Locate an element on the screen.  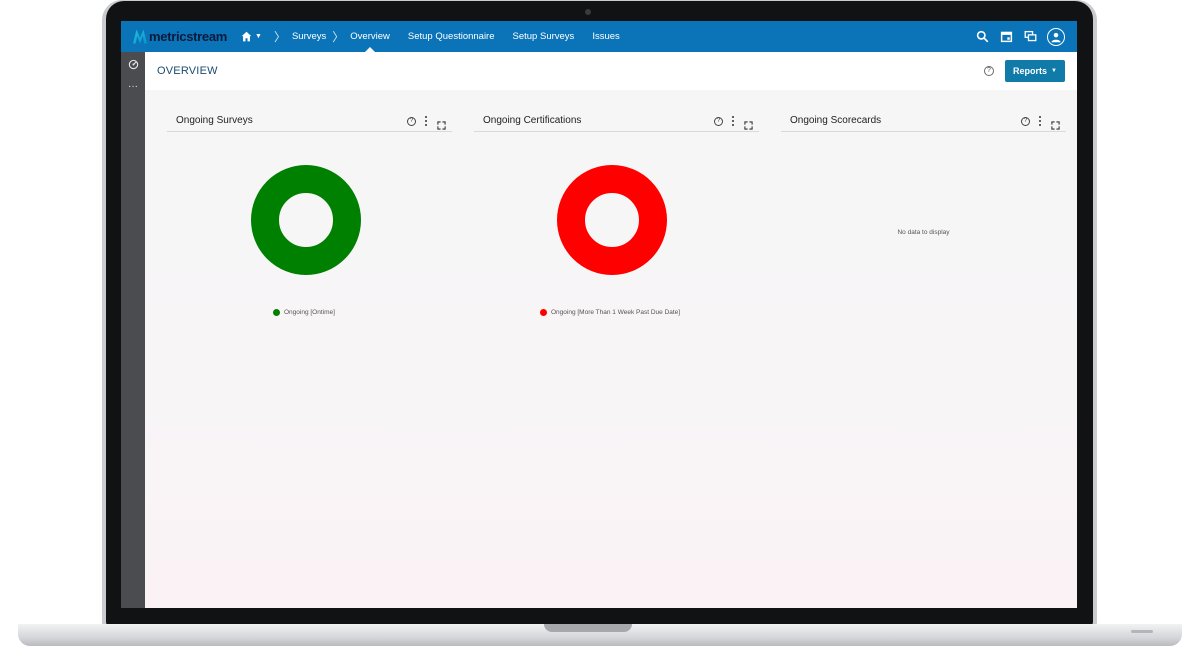
widget-ongoing-surveys: Ongoing Surveys ? Ongoing [Ontime] is located at coordinates (309, 290).